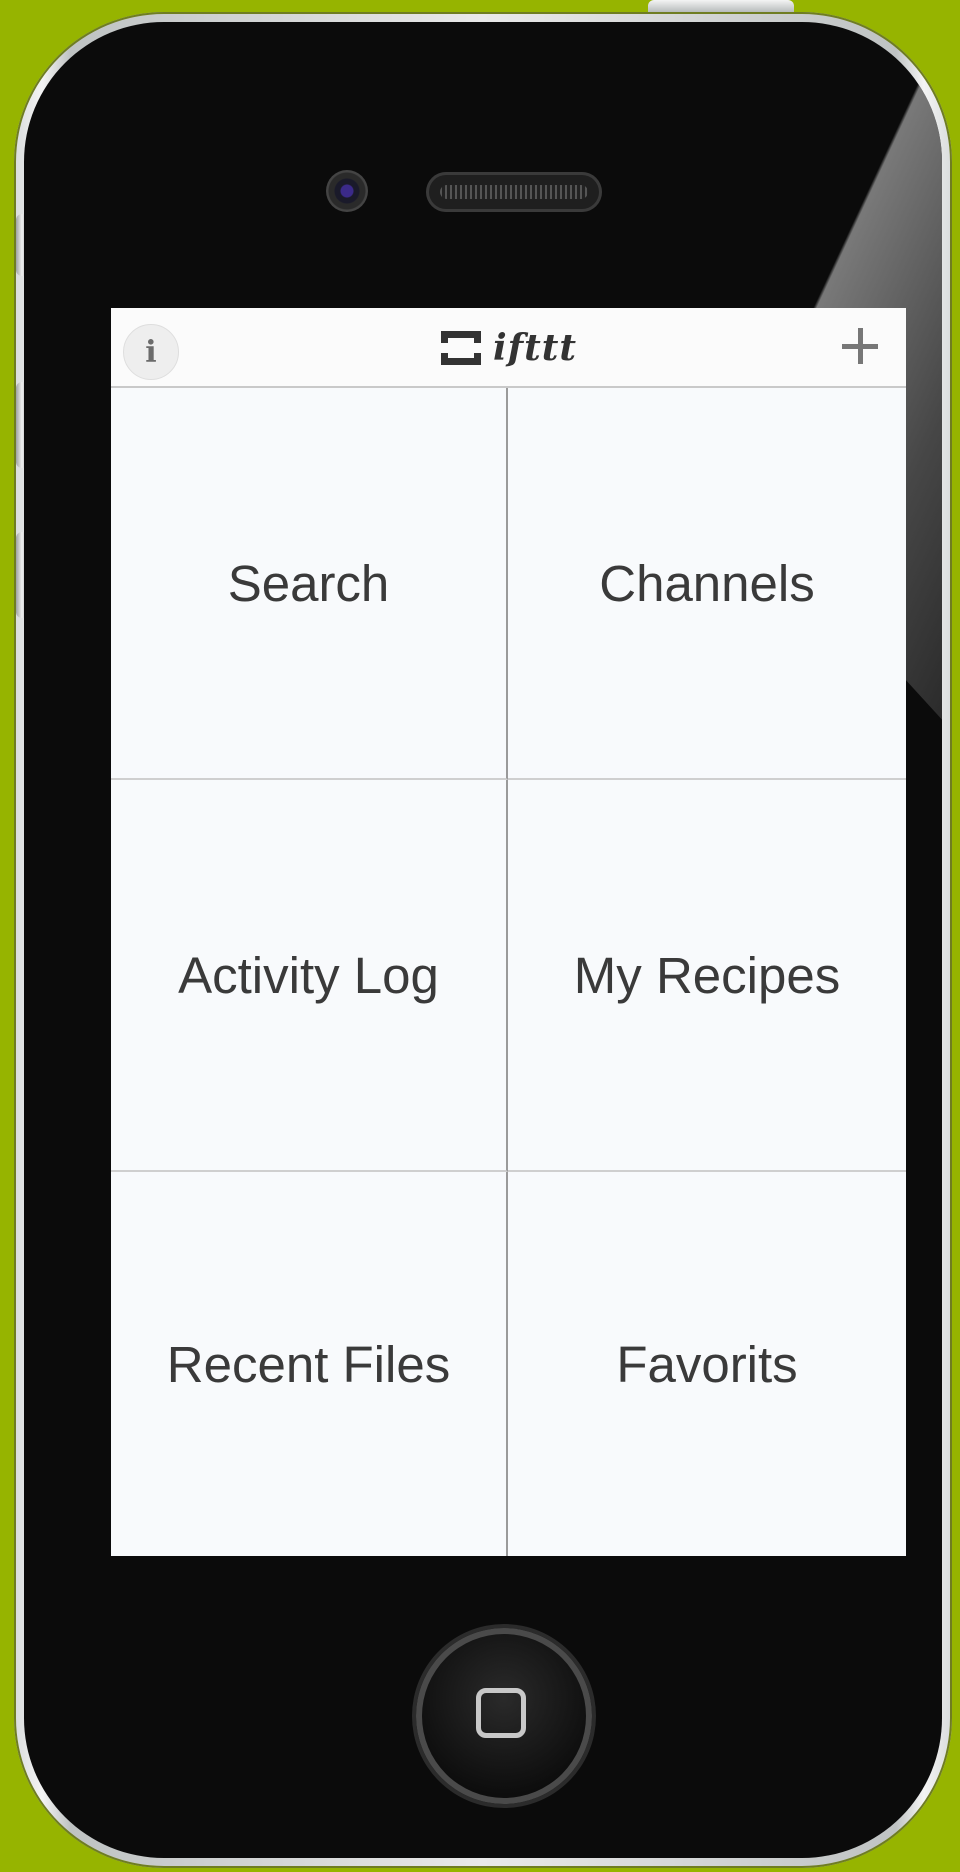  I want to click on tile-favorits: Favorits, so click(707, 1364).